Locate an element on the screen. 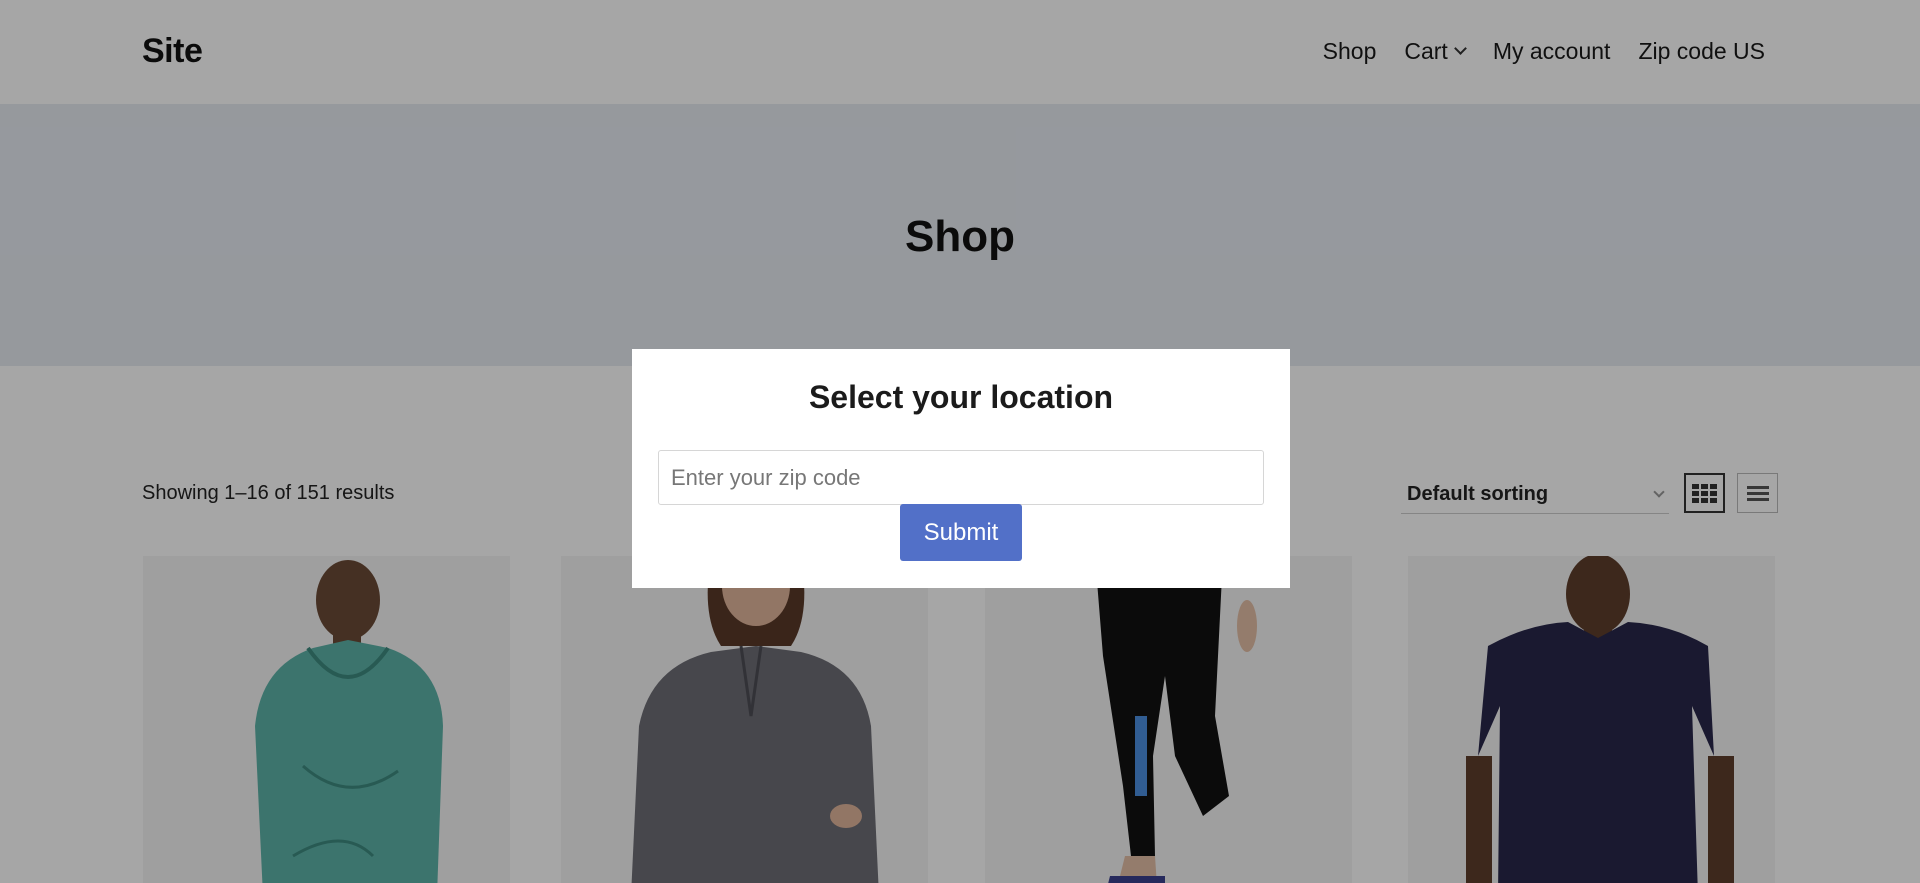 The height and width of the screenshot is (883, 1920). modal-title: Select your location is located at coordinates (961, 397).